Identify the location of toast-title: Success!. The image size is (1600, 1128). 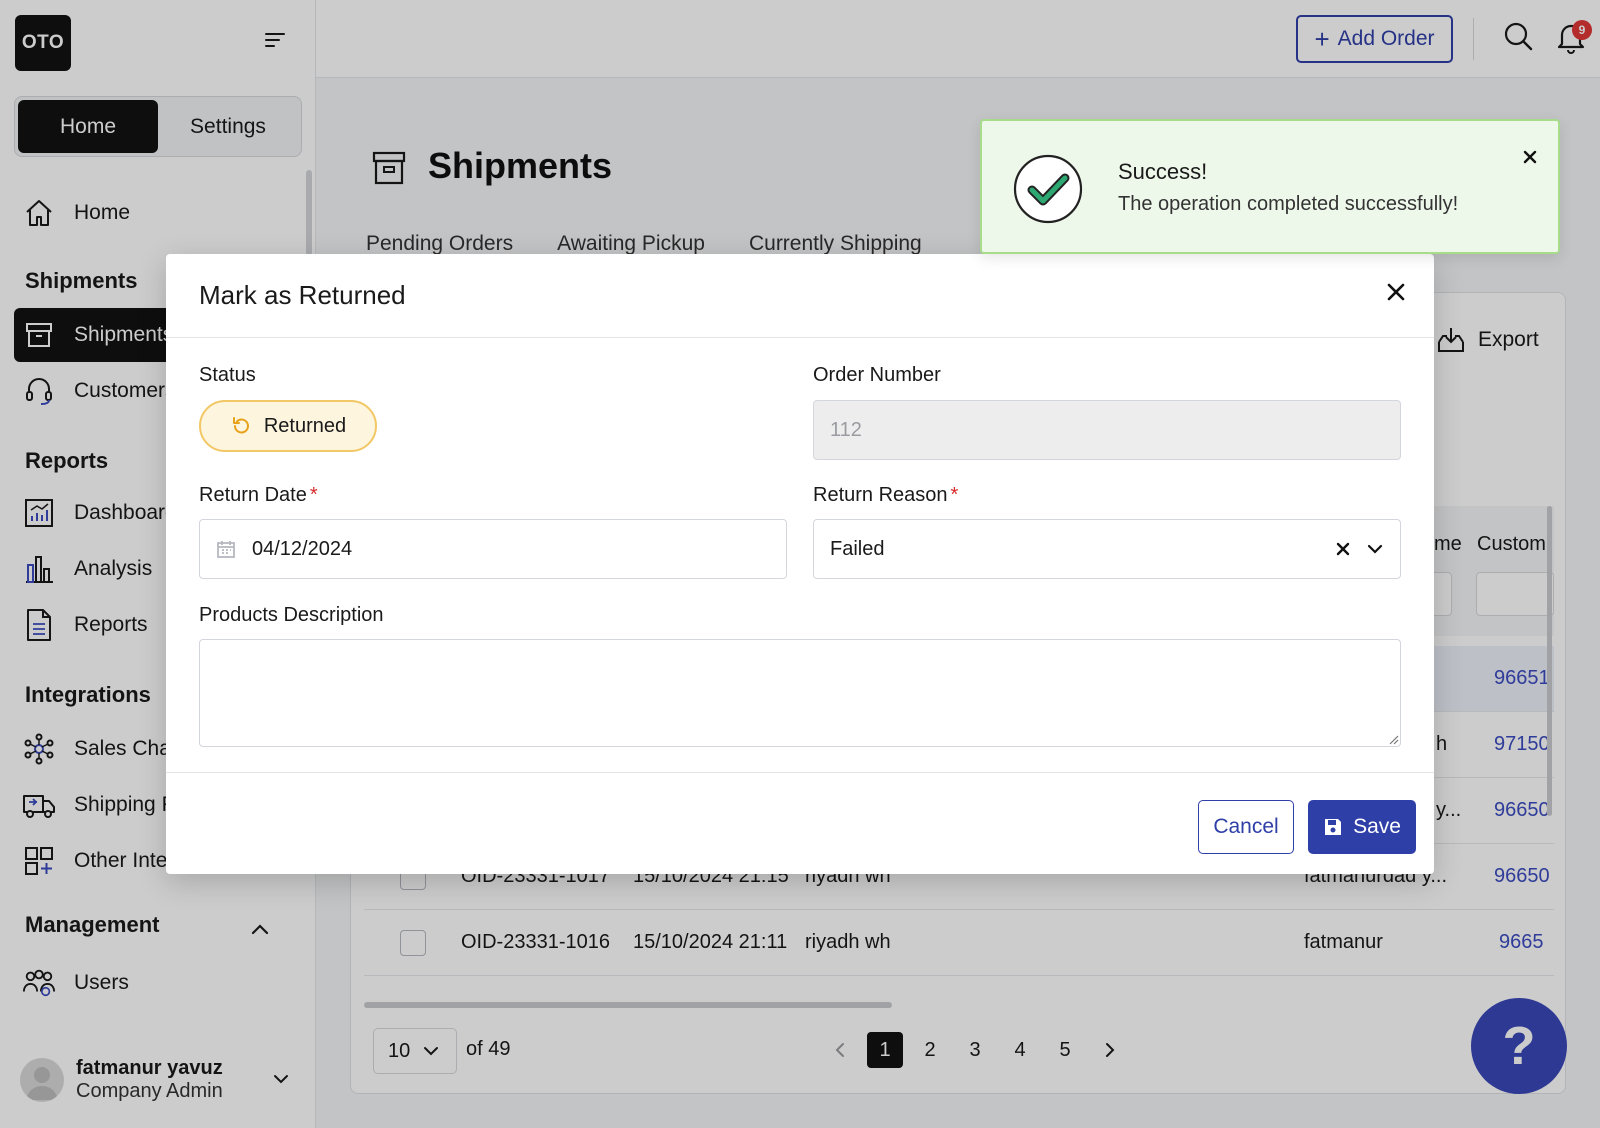
(1163, 171).